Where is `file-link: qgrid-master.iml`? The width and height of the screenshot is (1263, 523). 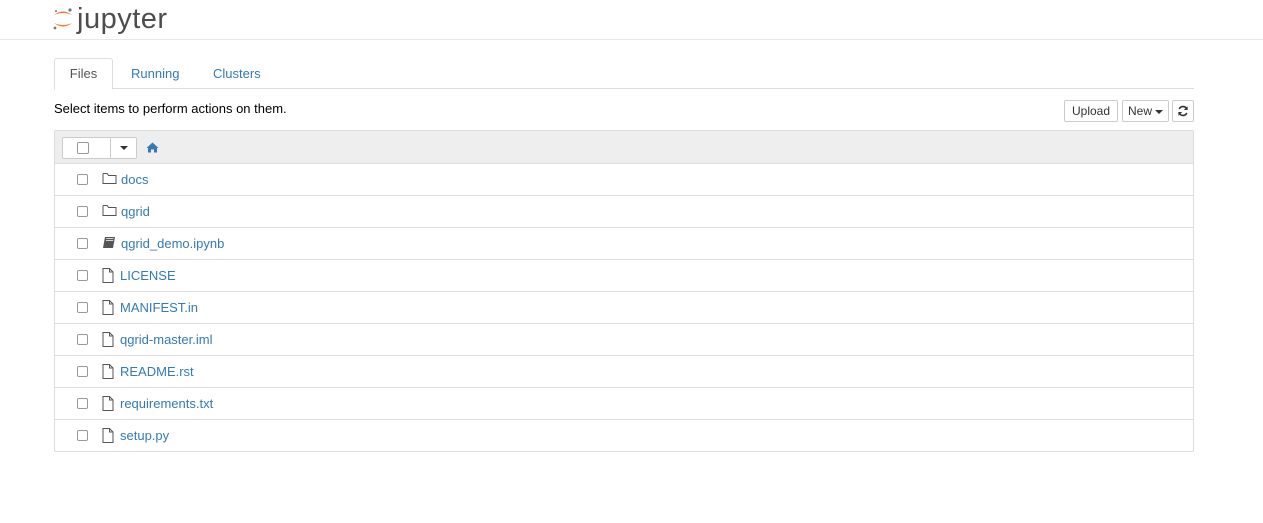
file-link: qgrid-master.iml is located at coordinates (166, 340).